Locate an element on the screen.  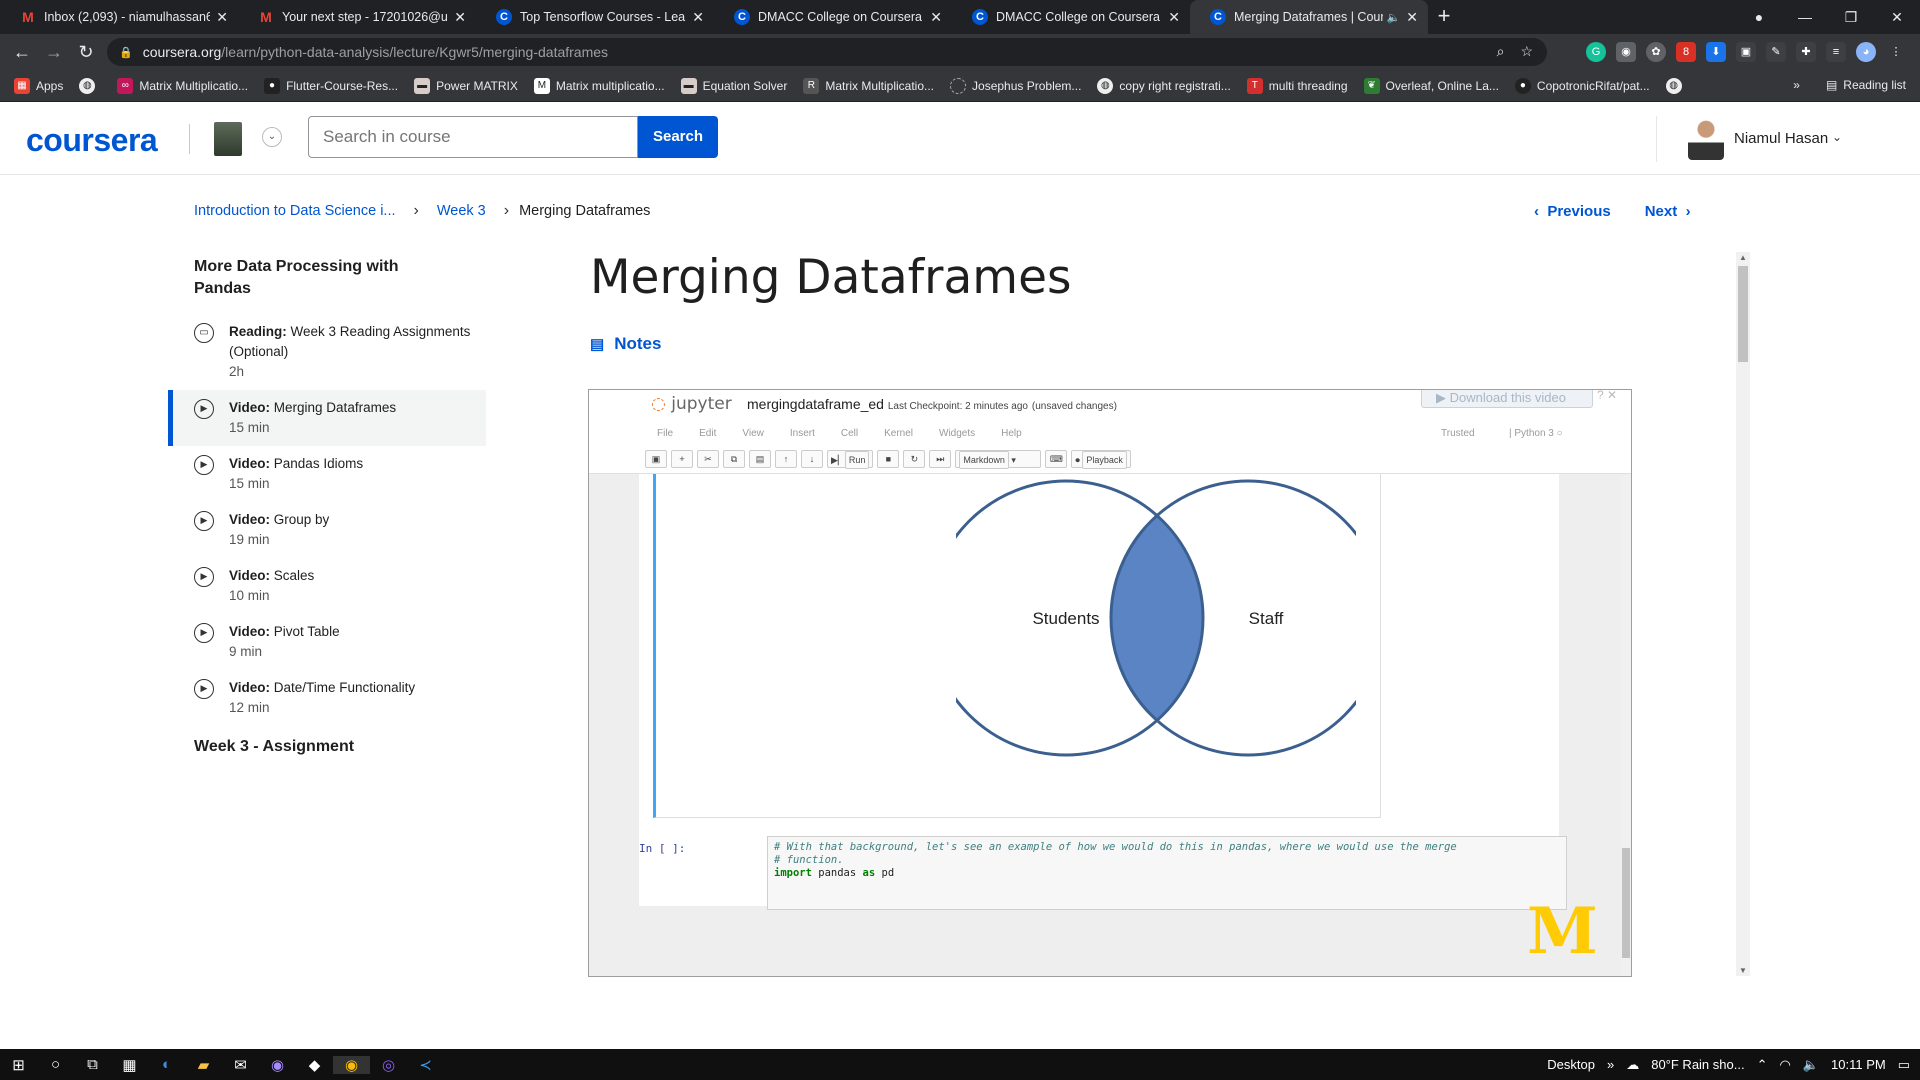
close-window-icon: ✕ is located at coordinates (1897, 17).